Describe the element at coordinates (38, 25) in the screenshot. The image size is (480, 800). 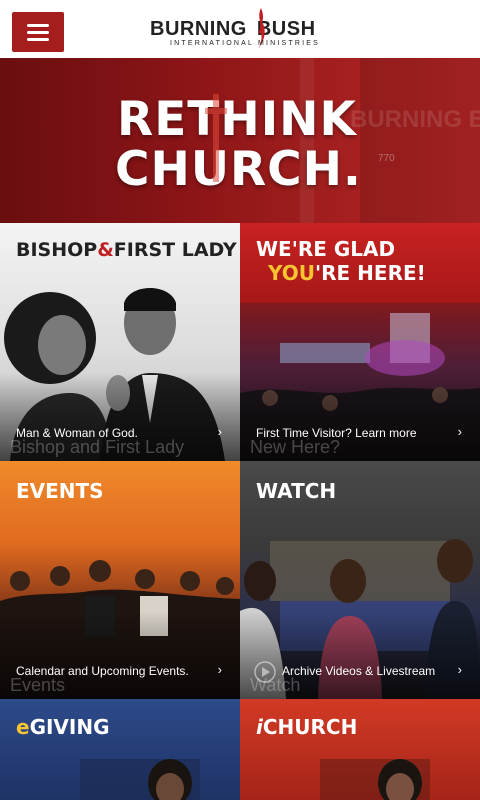
I see `hamburger-icon` at that location.